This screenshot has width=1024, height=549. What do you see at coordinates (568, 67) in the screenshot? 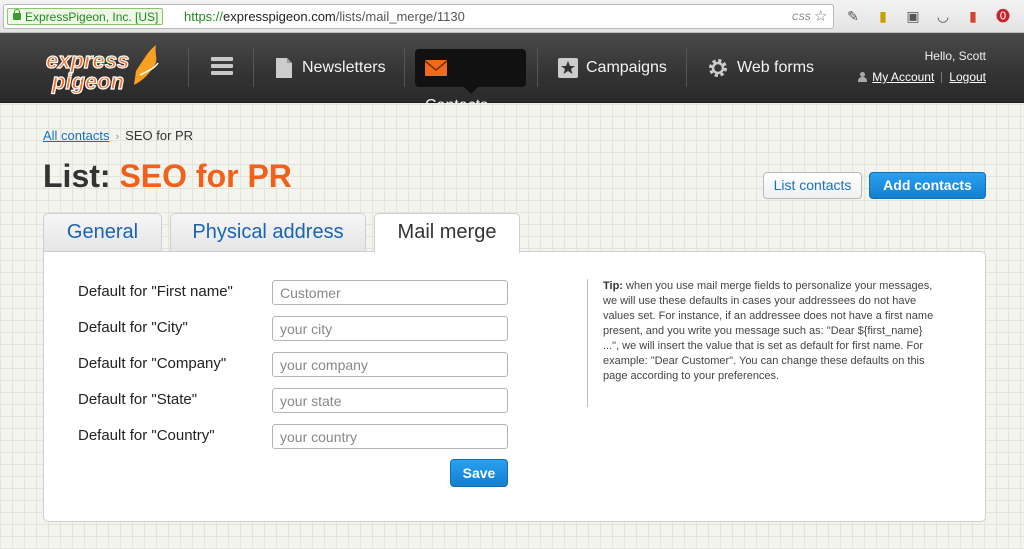
I see `star-icon` at bounding box center [568, 67].